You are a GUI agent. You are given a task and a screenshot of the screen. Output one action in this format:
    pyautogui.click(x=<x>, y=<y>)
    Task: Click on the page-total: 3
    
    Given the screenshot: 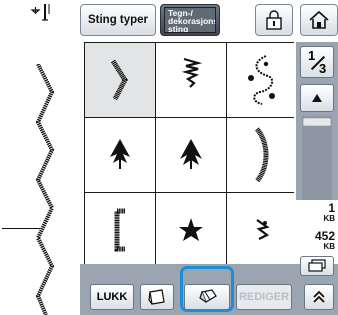 What is the action you would take?
    pyautogui.click(x=323, y=68)
    